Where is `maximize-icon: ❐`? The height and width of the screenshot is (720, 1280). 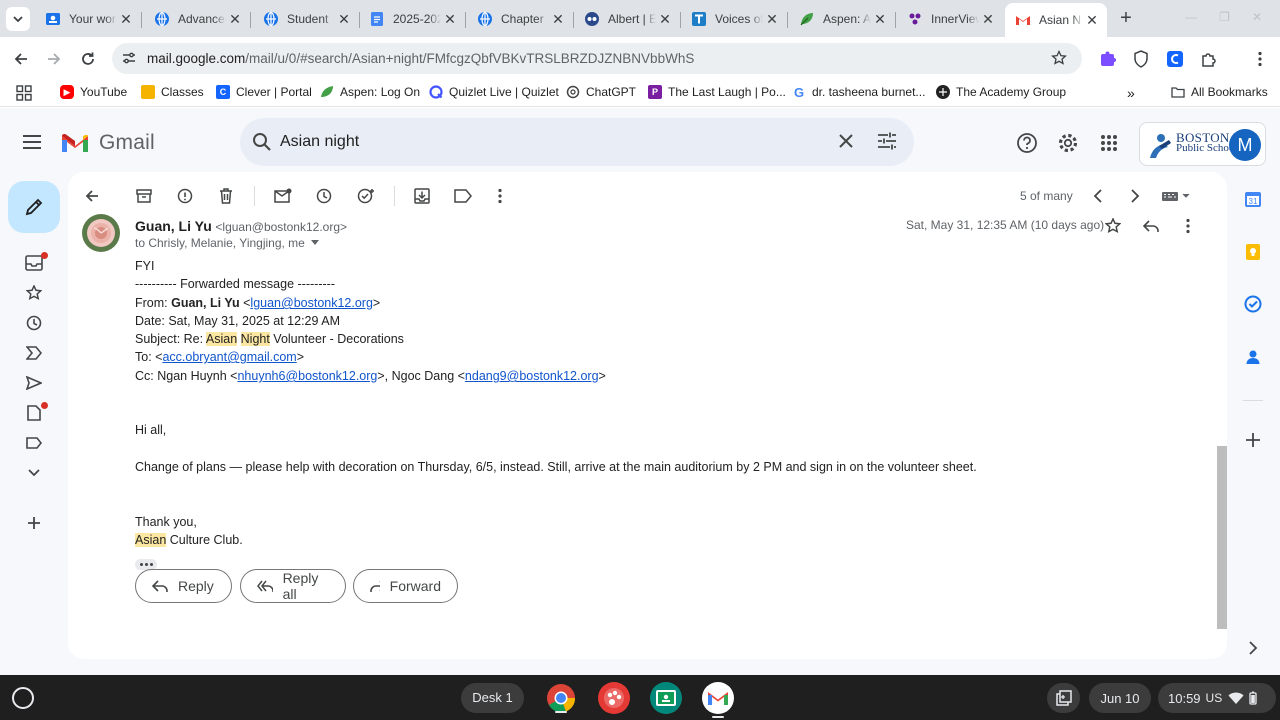 maximize-icon: ❐ is located at coordinates (1224, 17).